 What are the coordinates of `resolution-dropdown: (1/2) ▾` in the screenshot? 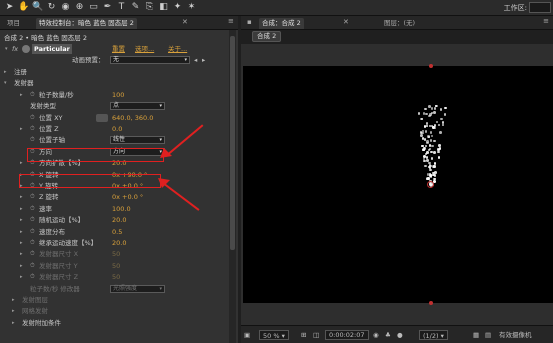 It's located at (433, 335).